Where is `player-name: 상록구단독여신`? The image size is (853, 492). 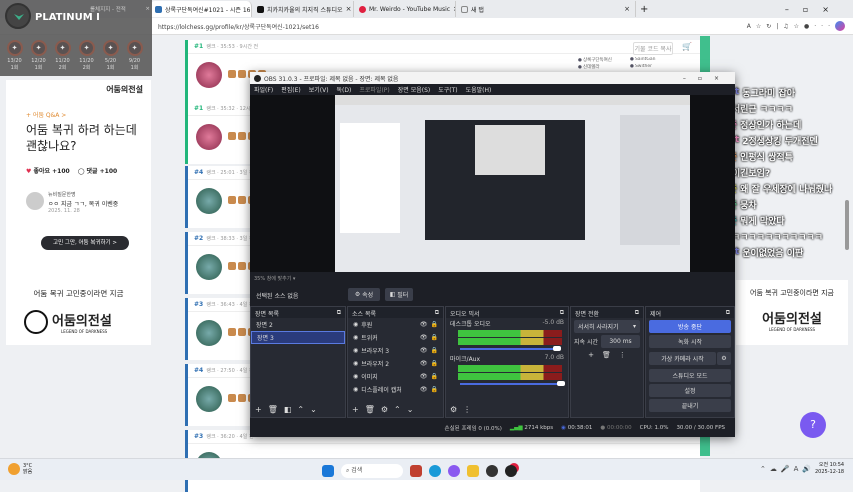
player-name: 상록구단독여신 is located at coordinates (602, 60).